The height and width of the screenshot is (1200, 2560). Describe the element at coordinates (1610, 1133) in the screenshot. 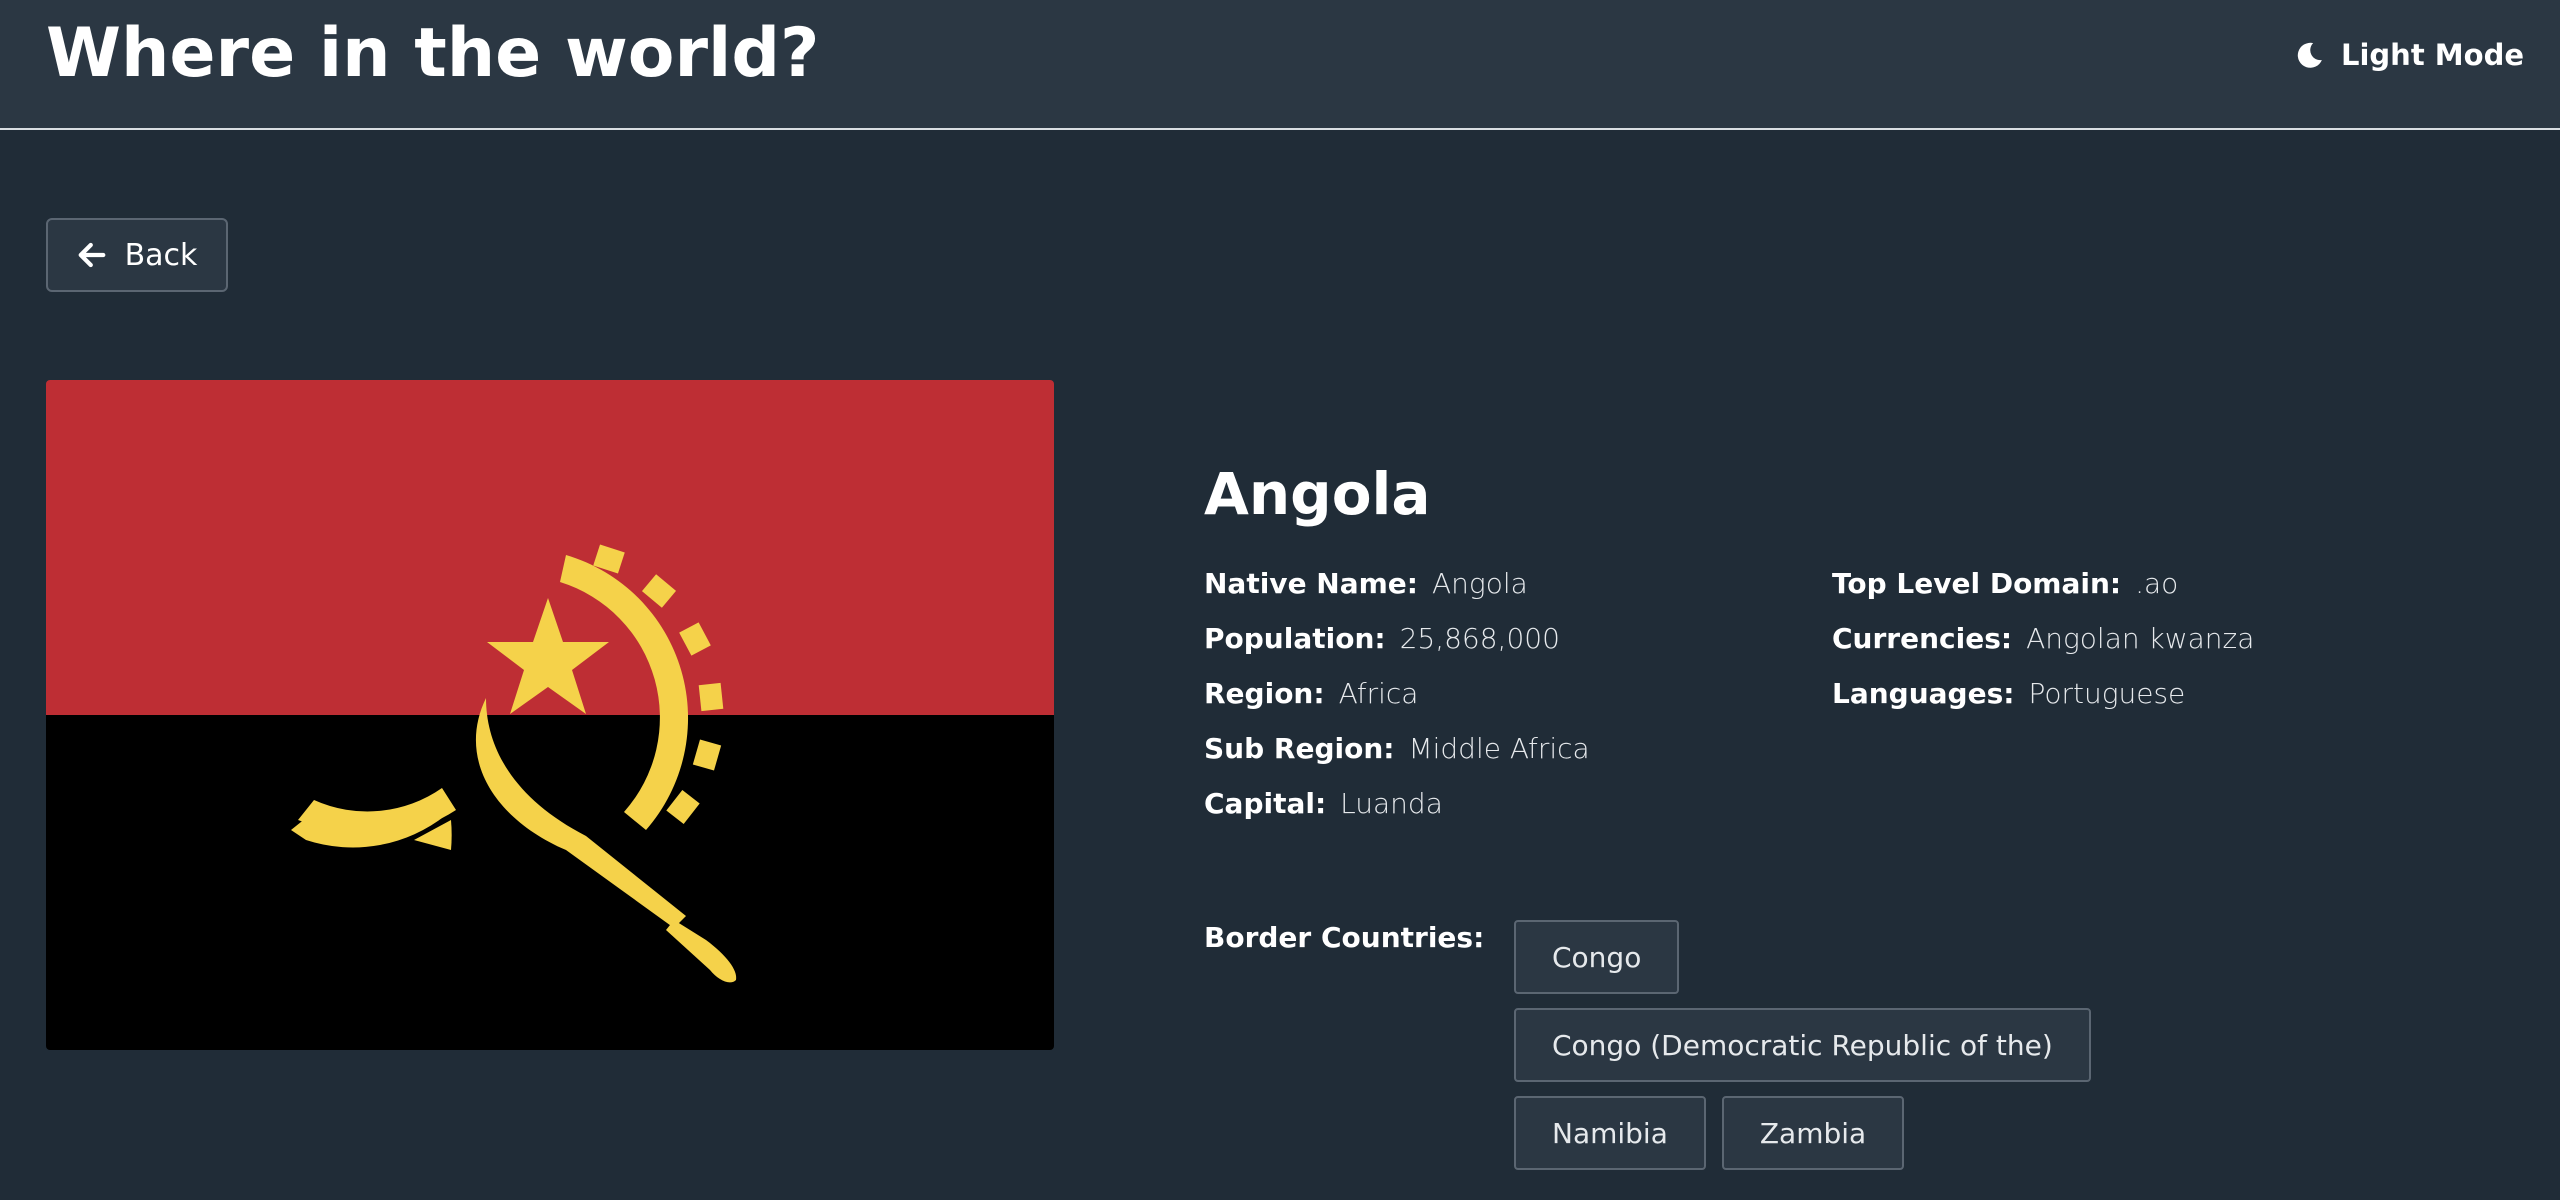

I see `border-country-button: Namibia` at that location.